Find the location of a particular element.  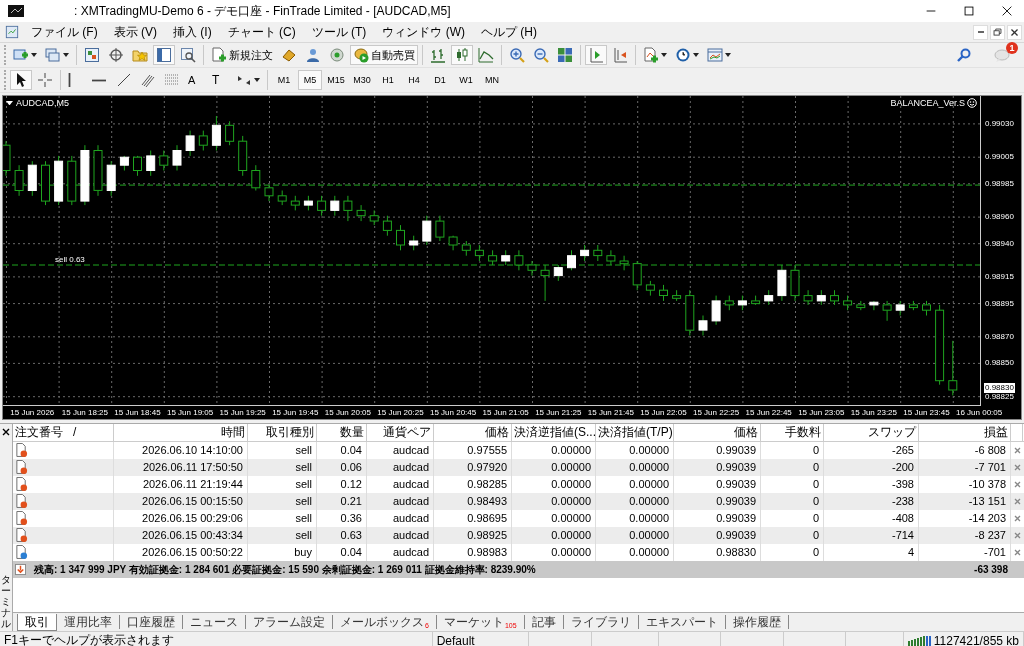

trendline-icon is located at coordinates (124, 80).